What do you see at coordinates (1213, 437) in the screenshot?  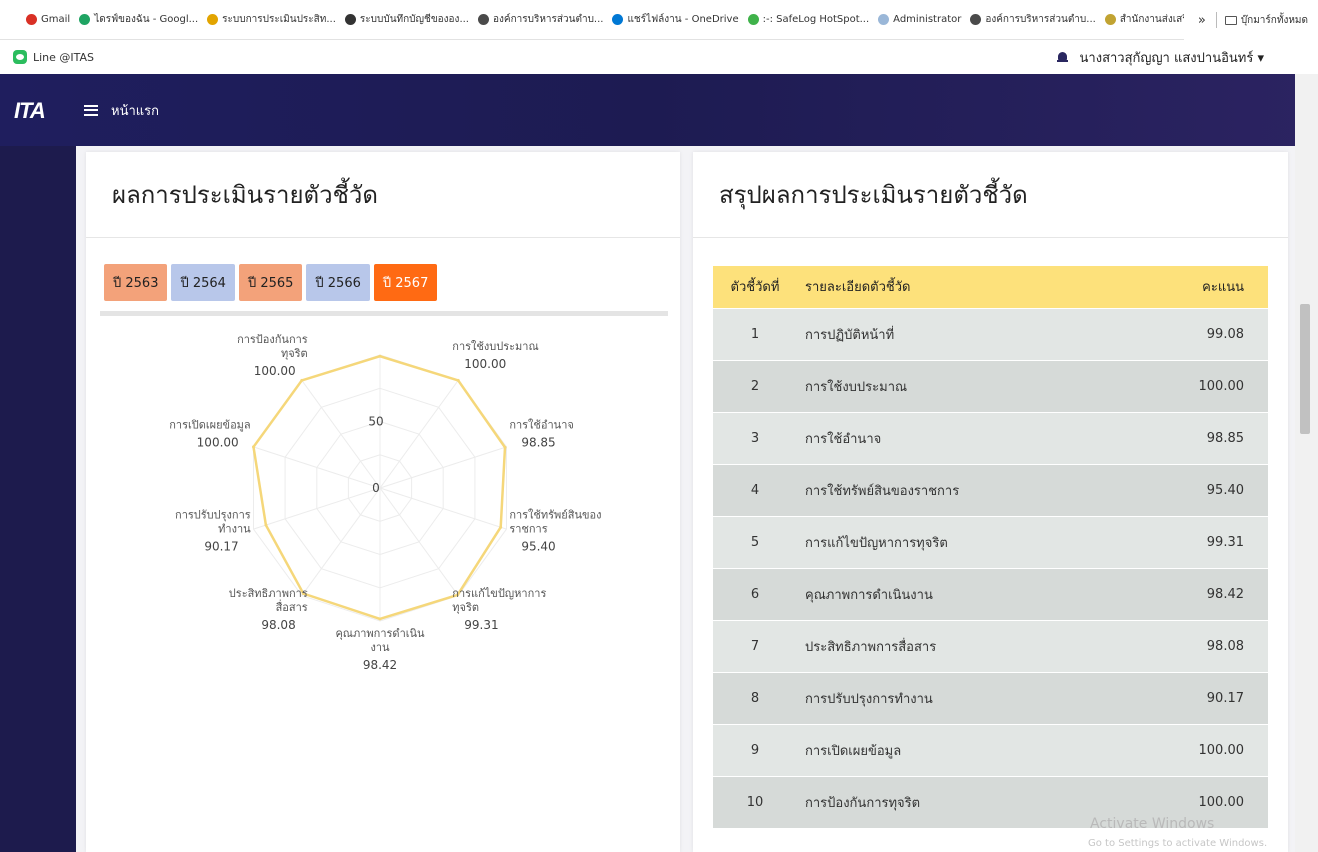 I see `cell-score: 98.85` at bounding box center [1213, 437].